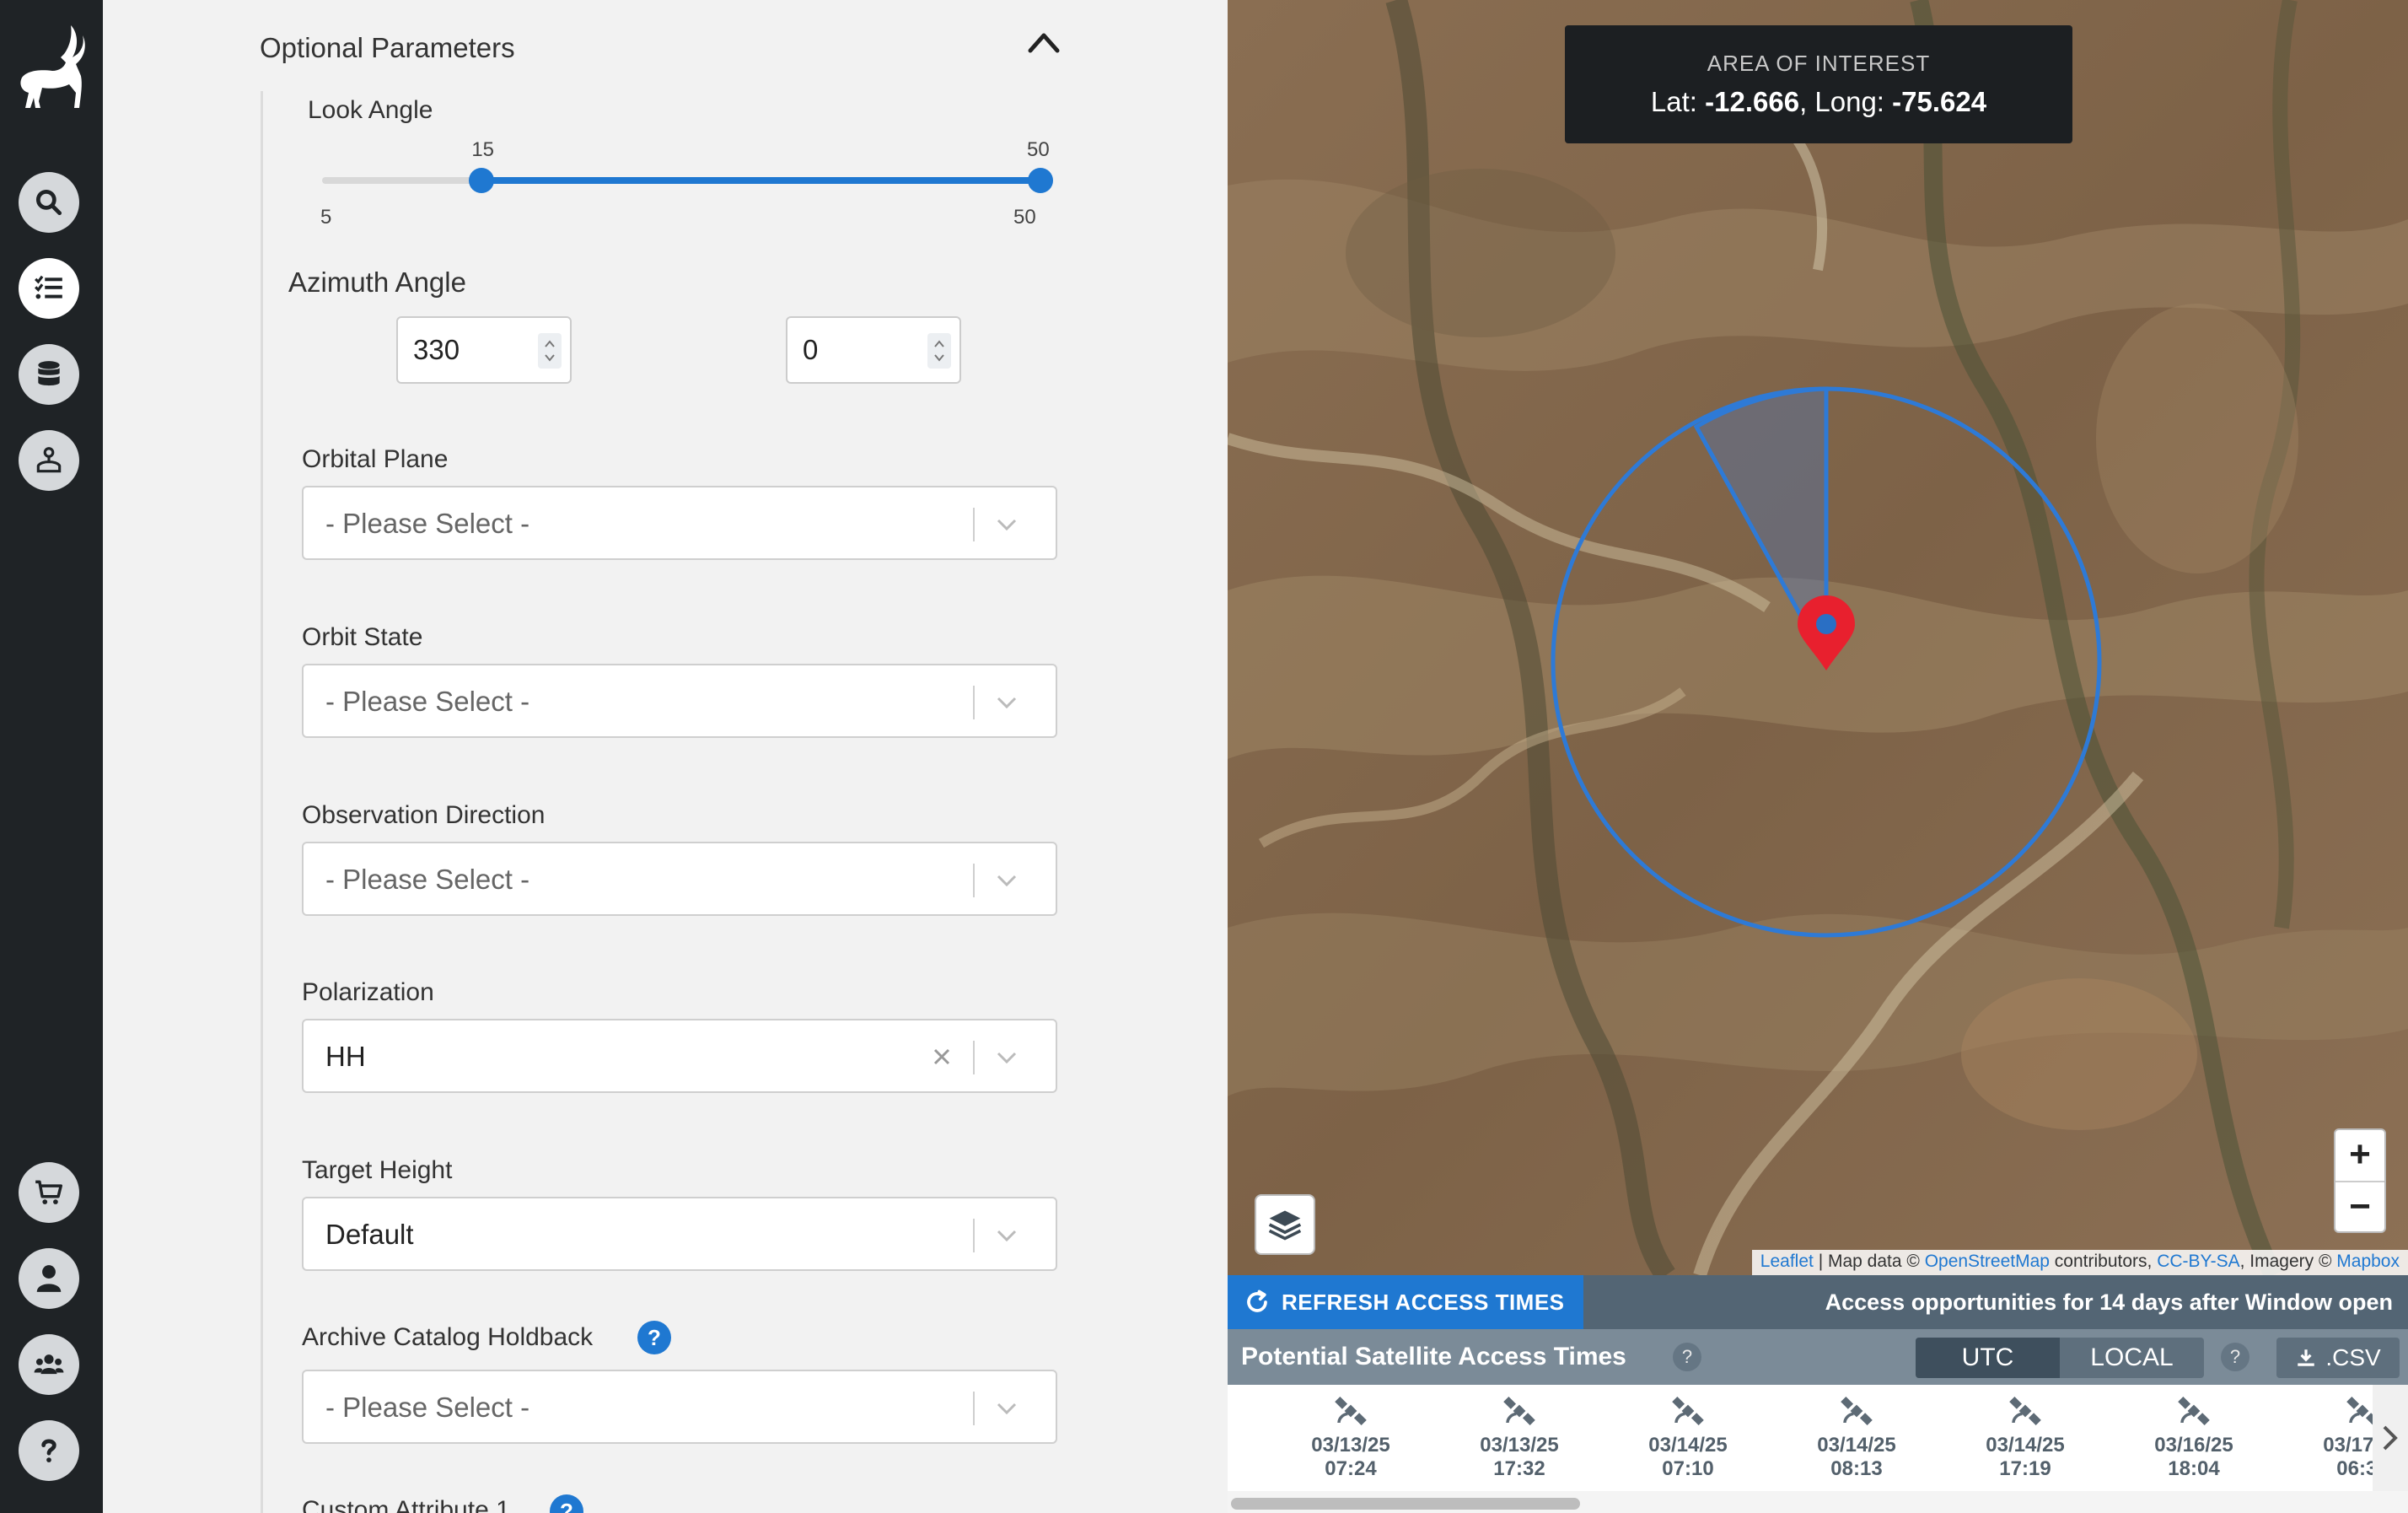  What do you see at coordinates (1988, 1358) in the screenshot?
I see `utc-toggle-option: UTC` at bounding box center [1988, 1358].